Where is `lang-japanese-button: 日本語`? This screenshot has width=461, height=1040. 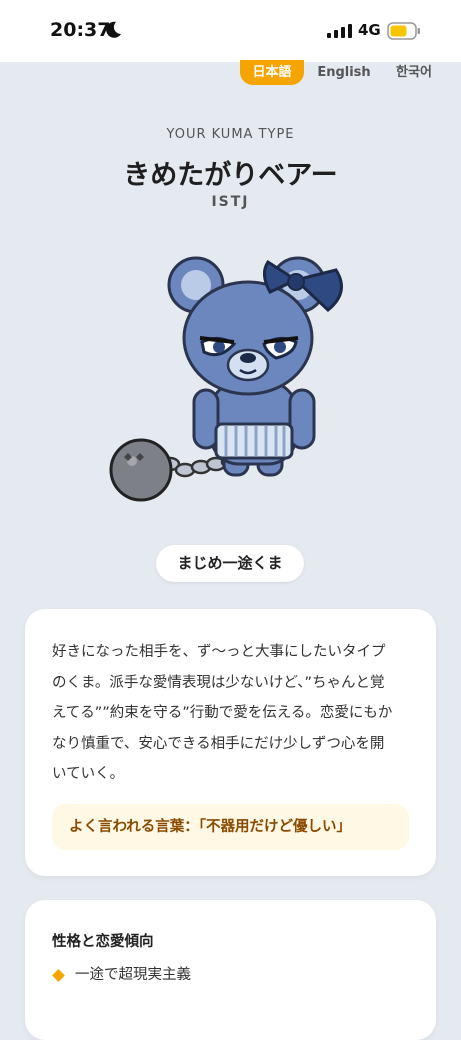 lang-japanese-button: 日本語 is located at coordinates (272, 72).